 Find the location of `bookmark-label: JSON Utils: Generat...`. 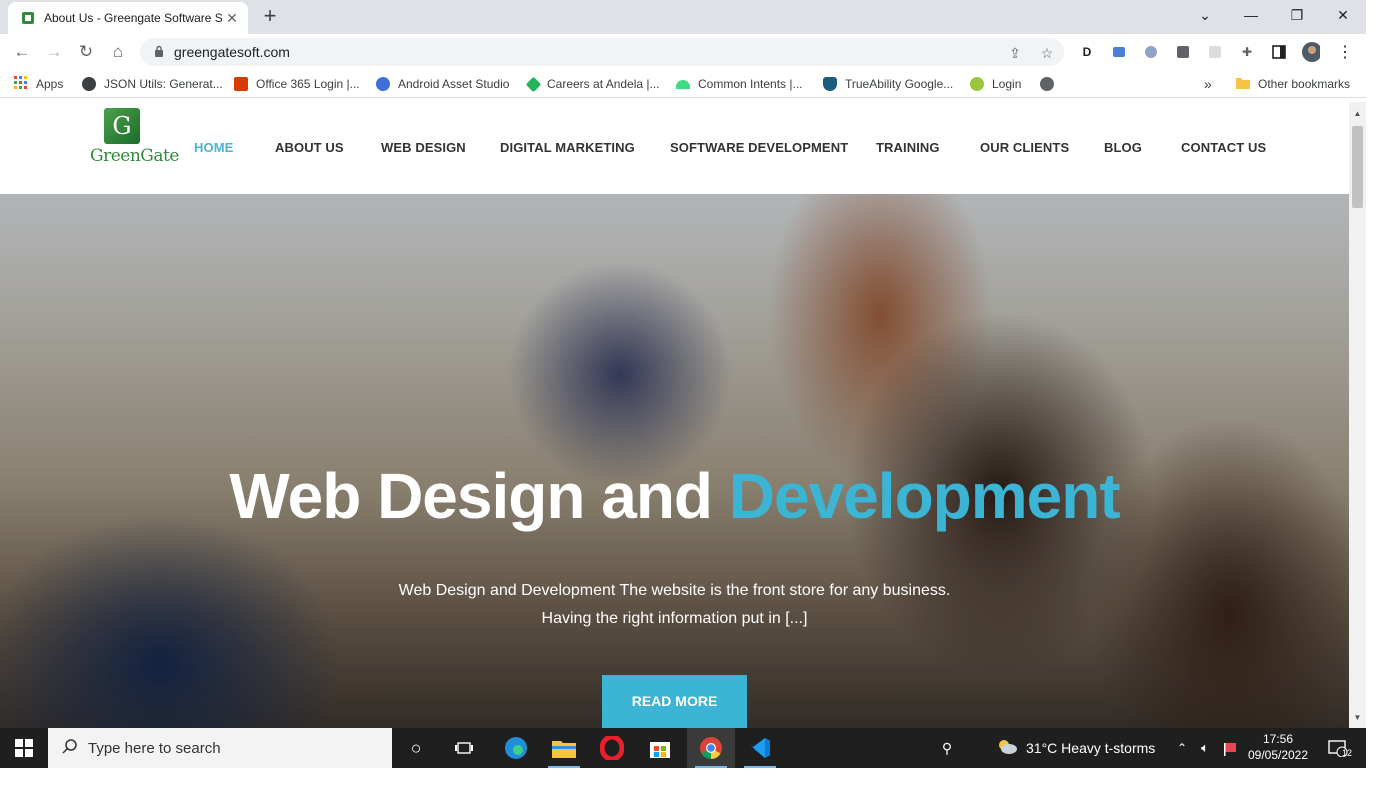

bookmark-label: JSON Utils: Generat... is located at coordinates (163, 84).